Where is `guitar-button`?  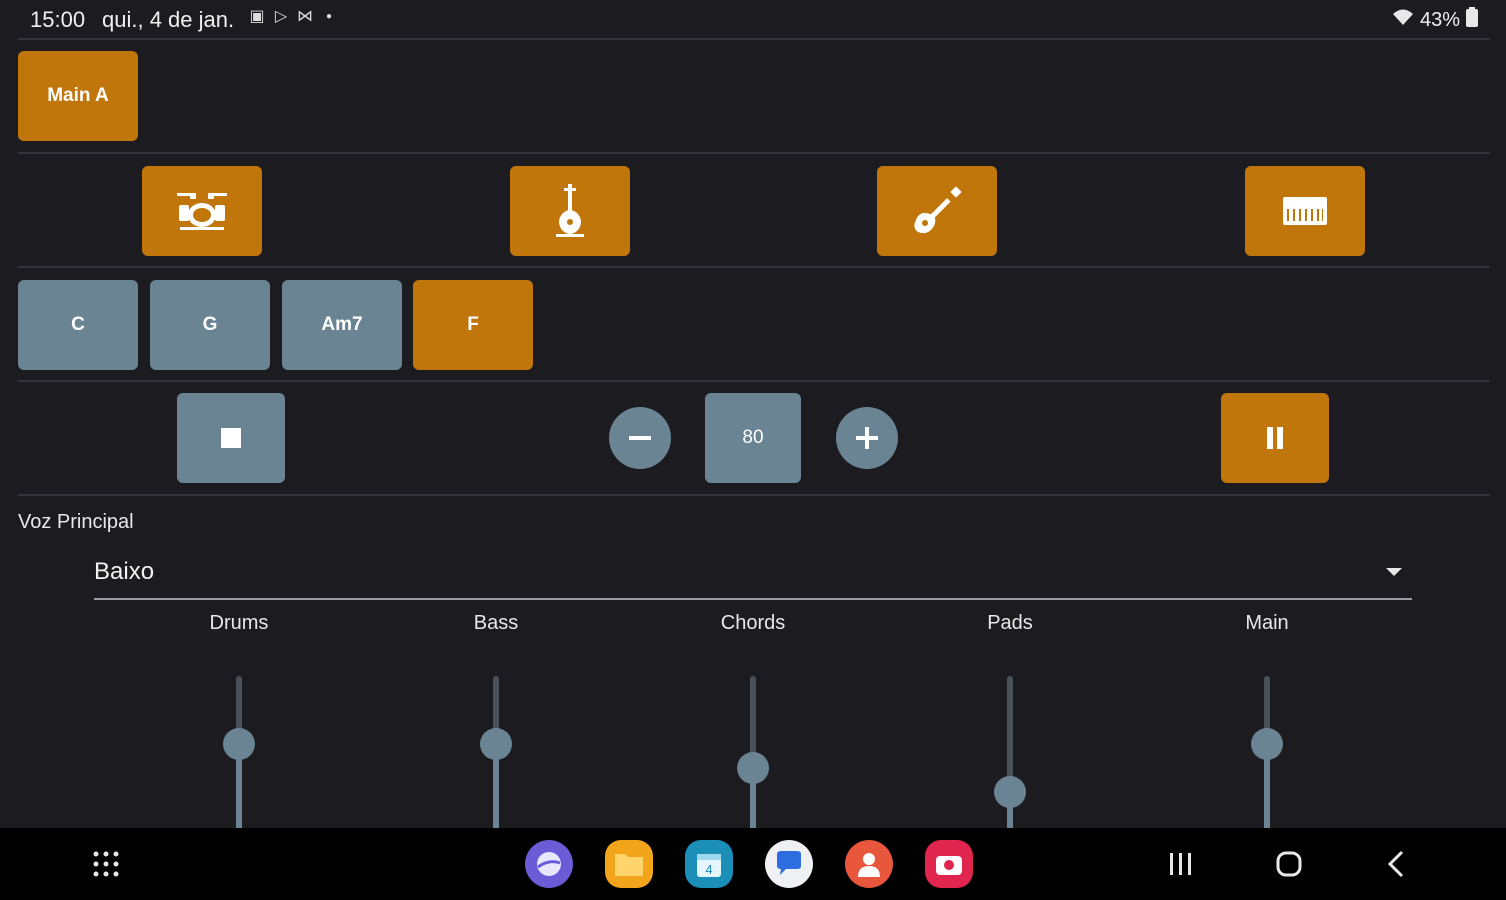
guitar-button is located at coordinates (937, 211).